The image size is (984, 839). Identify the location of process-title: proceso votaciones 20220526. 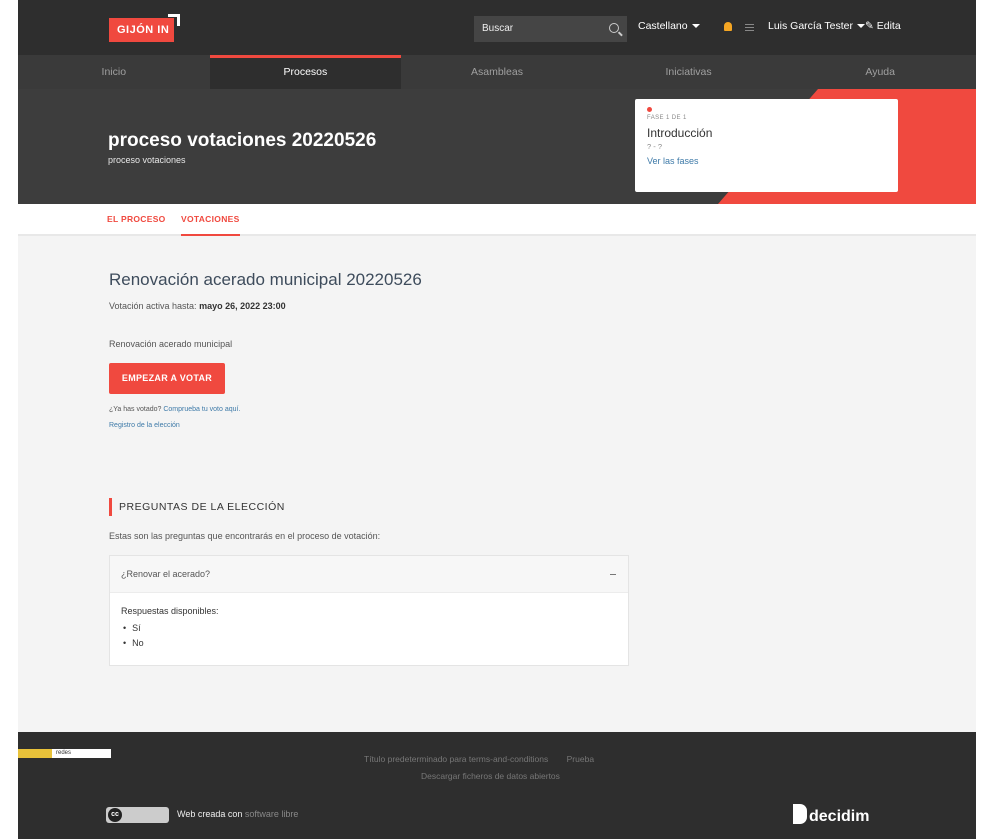
(242, 140).